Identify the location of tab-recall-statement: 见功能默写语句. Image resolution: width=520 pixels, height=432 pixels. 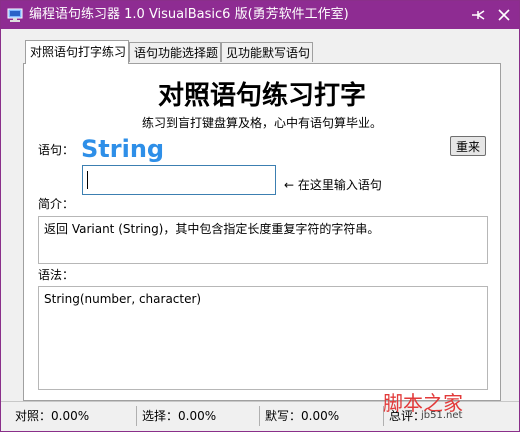
(267, 52).